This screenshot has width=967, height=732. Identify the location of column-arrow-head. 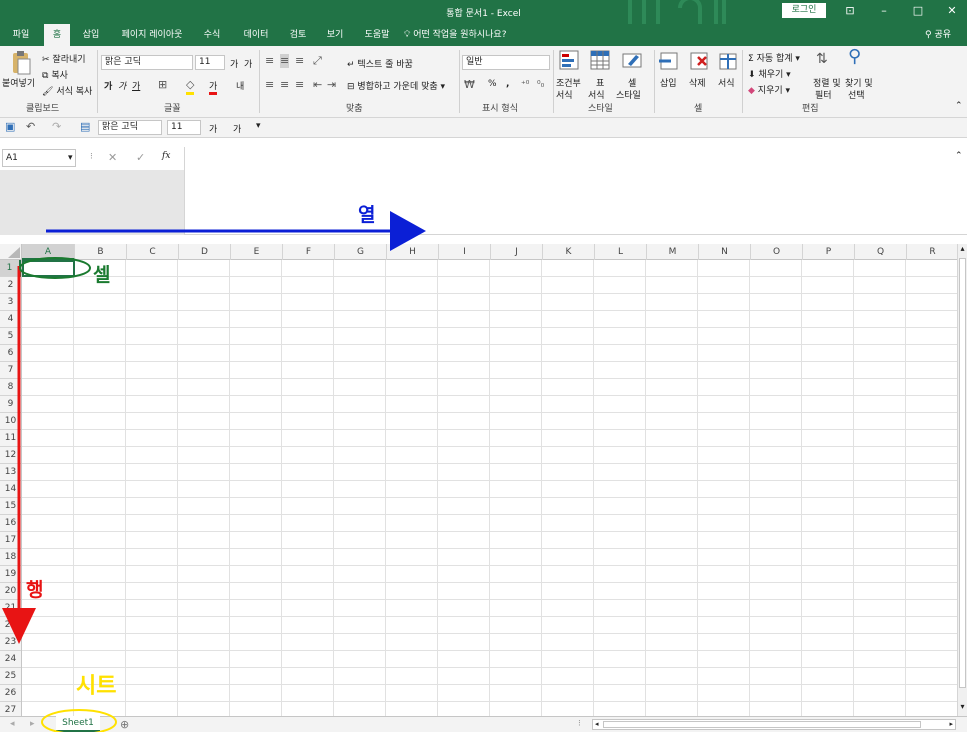
(408, 231).